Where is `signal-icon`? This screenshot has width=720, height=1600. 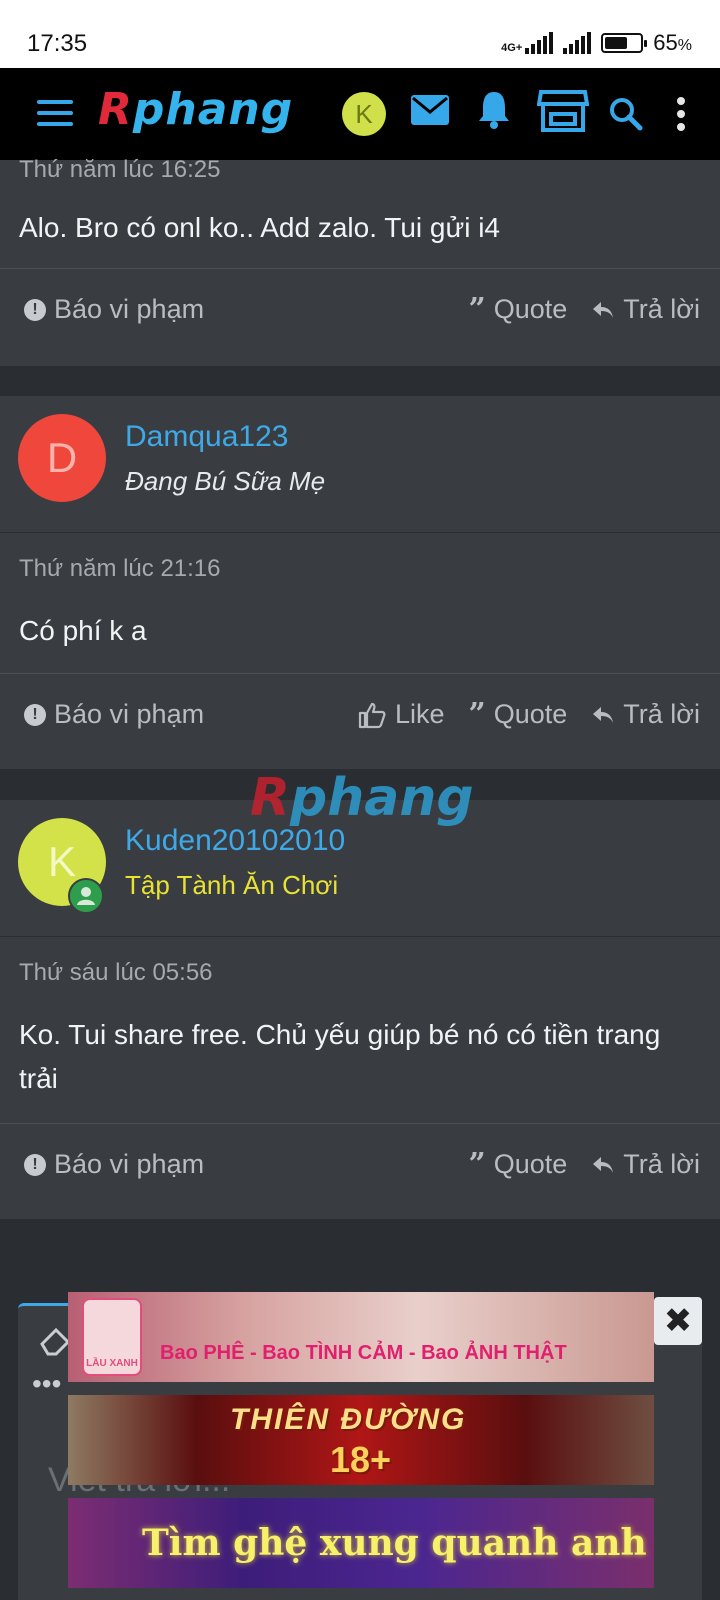
signal-icon is located at coordinates (577, 43).